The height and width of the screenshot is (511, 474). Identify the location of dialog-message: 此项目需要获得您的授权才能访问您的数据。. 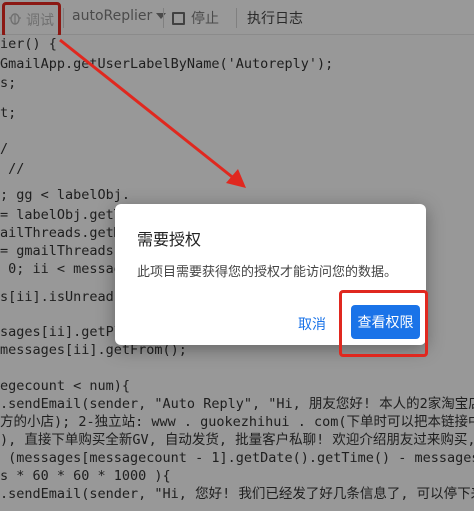
(267, 272).